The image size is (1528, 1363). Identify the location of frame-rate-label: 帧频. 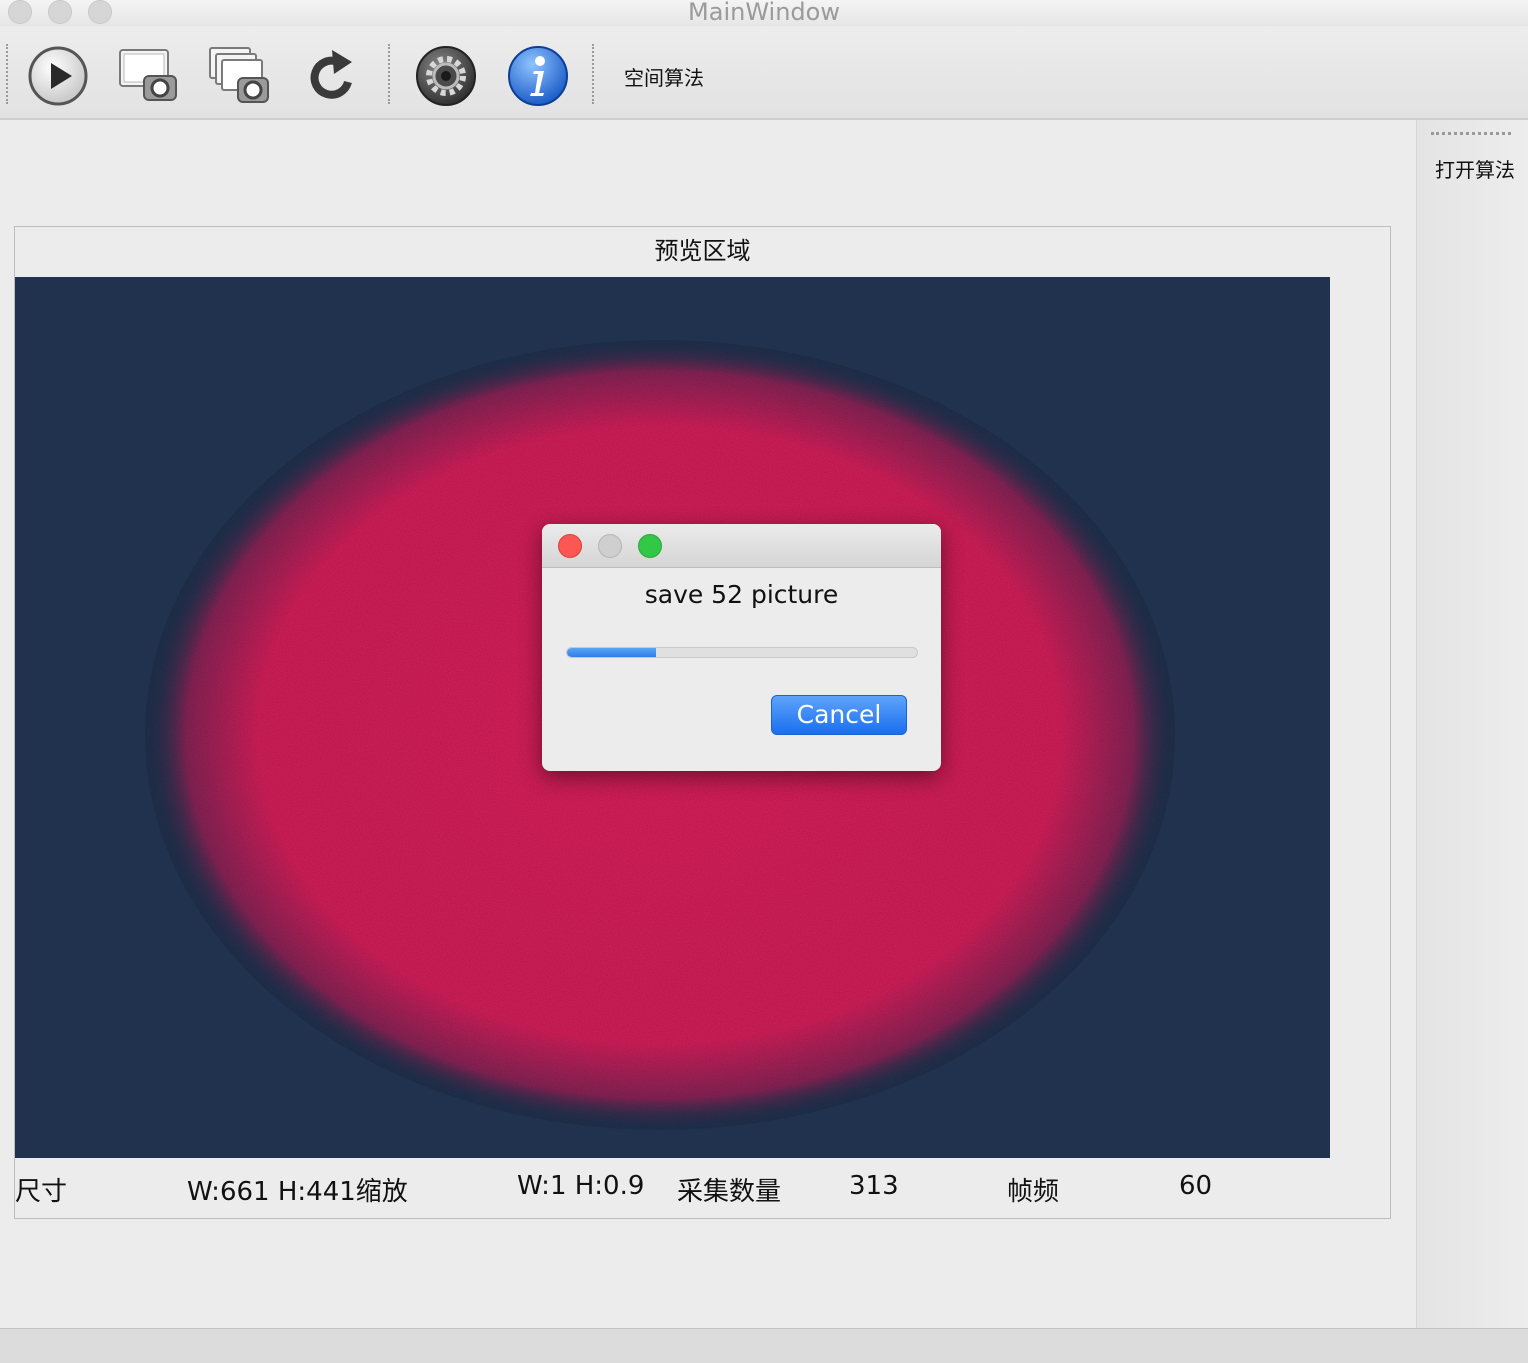
(1033, 1192).